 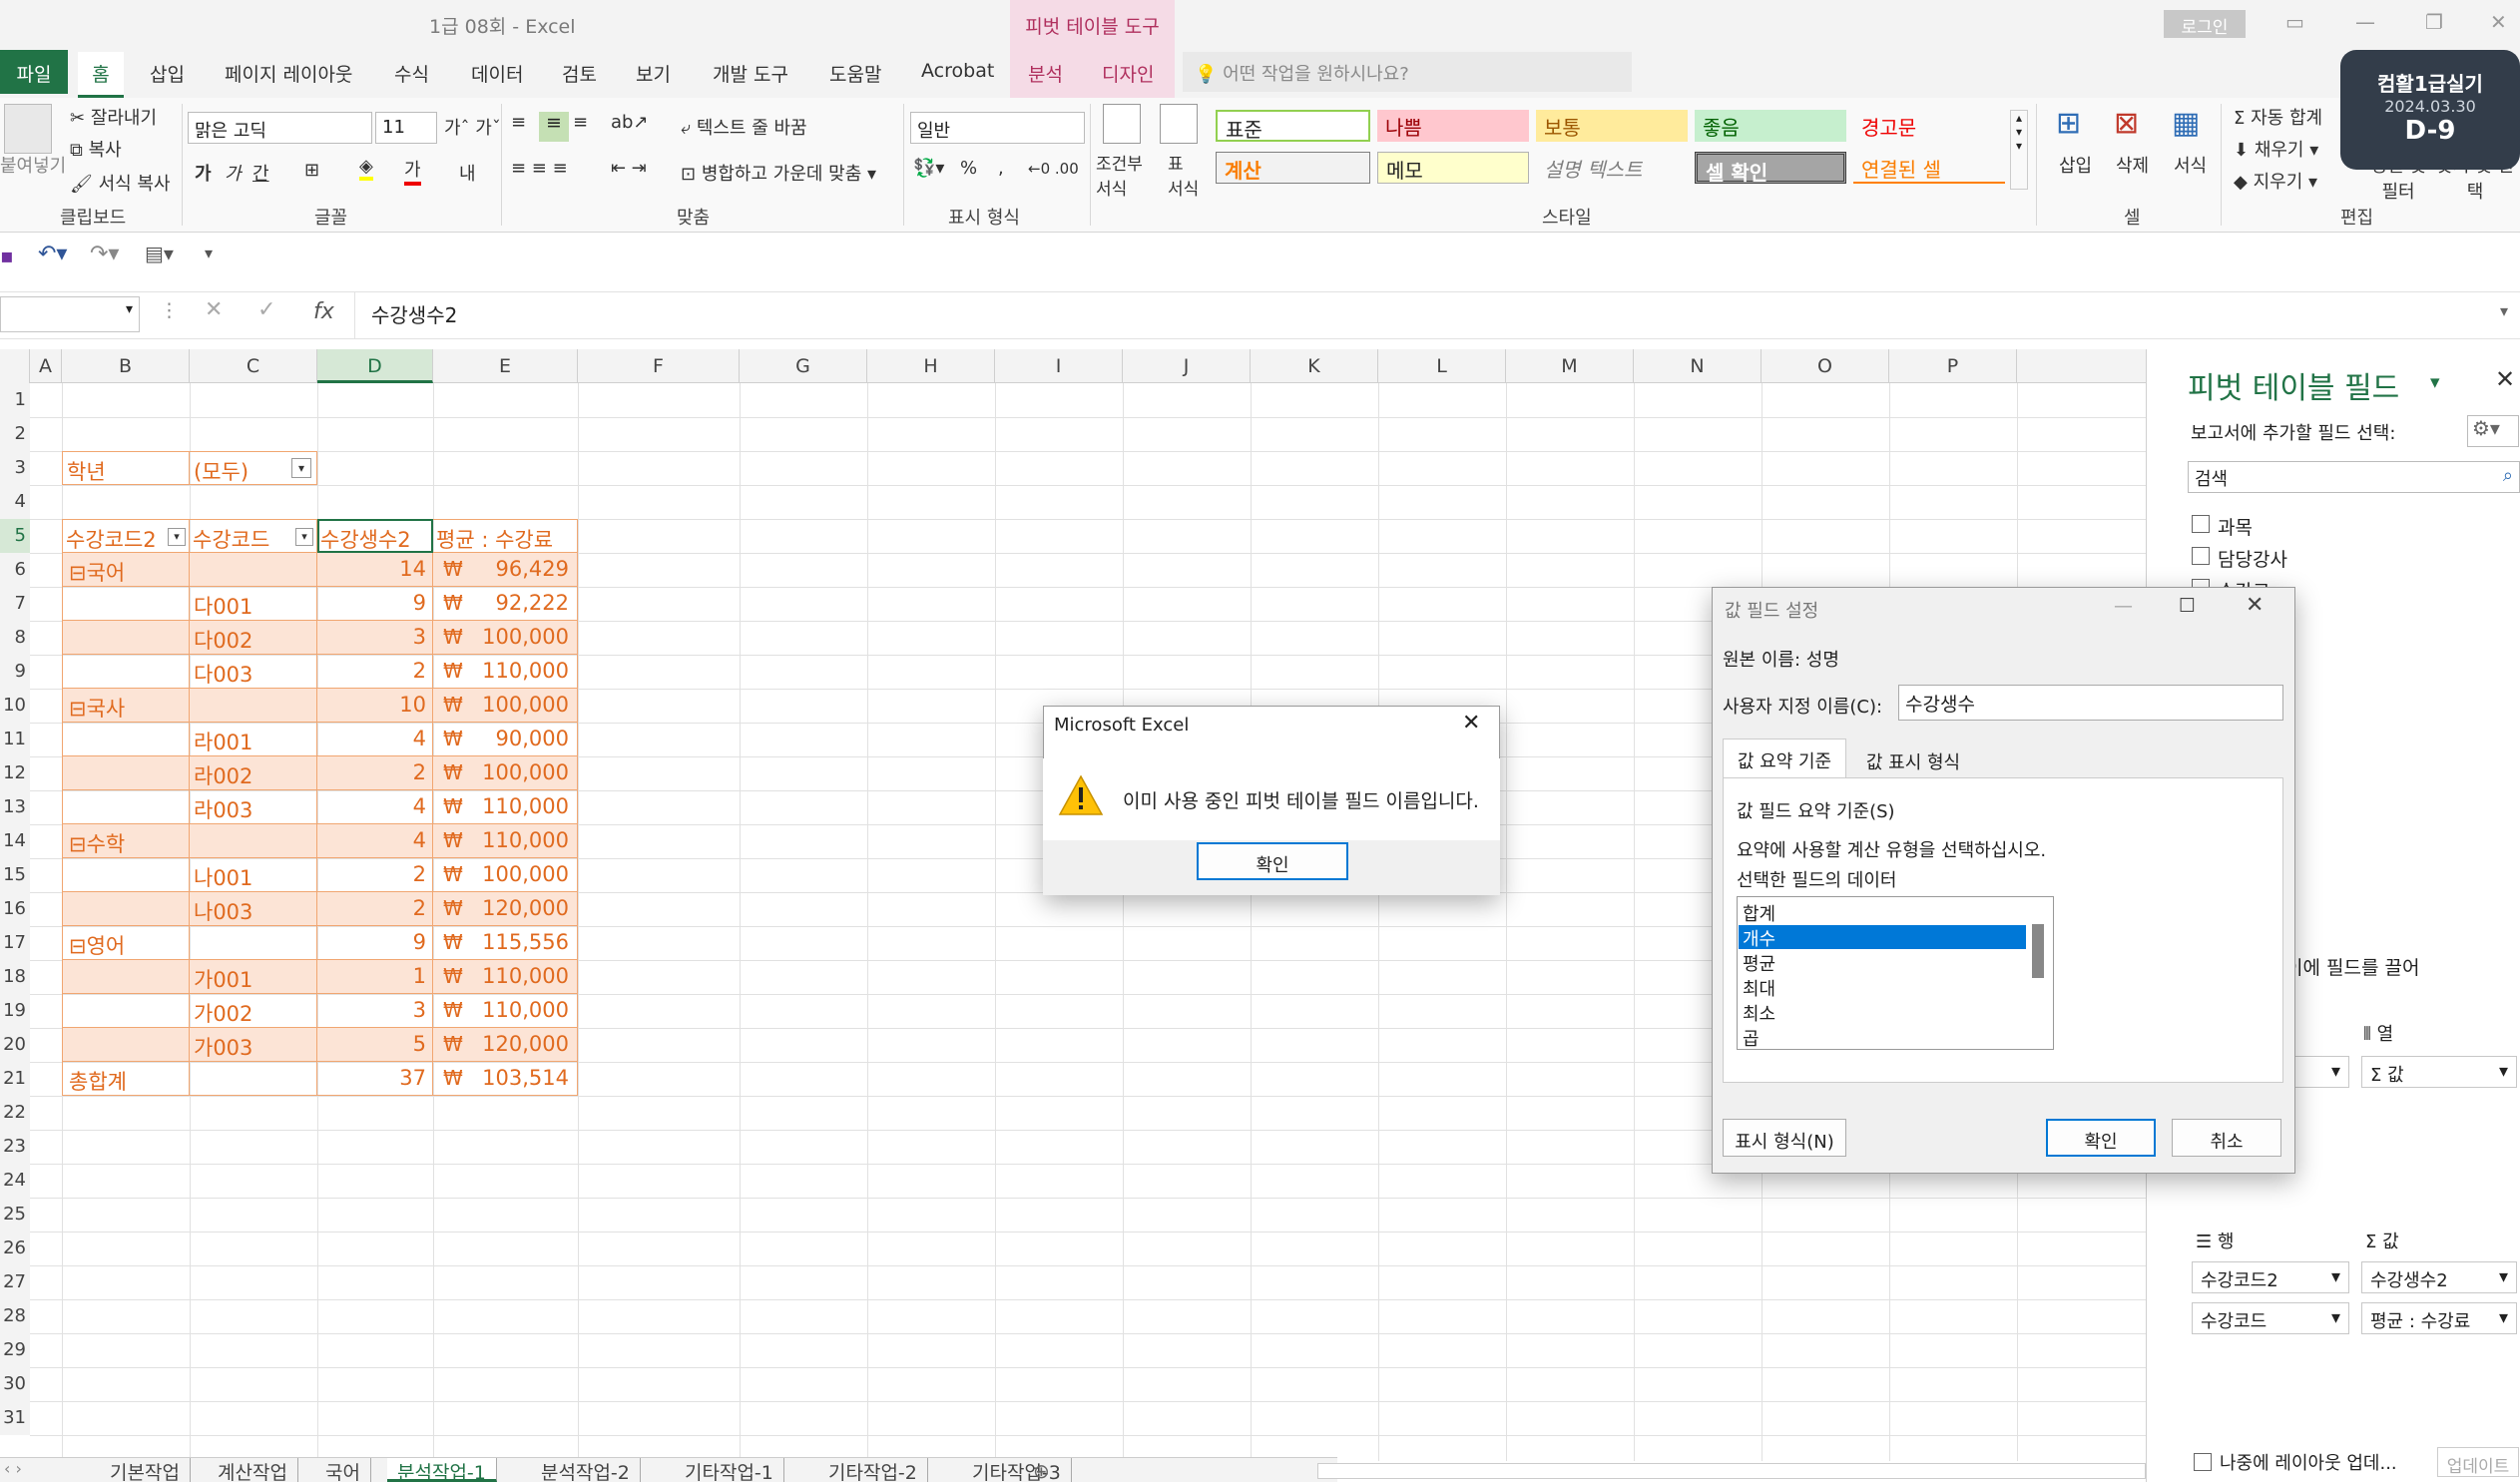 What do you see at coordinates (15, 468) in the screenshot?
I see `row-header: 3` at bounding box center [15, 468].